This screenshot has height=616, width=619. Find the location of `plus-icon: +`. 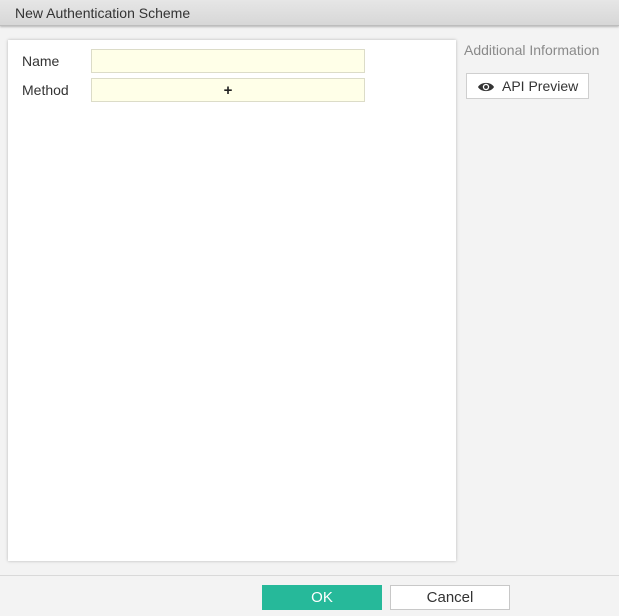

plus-icon: + is located at coordinates (228, 90).